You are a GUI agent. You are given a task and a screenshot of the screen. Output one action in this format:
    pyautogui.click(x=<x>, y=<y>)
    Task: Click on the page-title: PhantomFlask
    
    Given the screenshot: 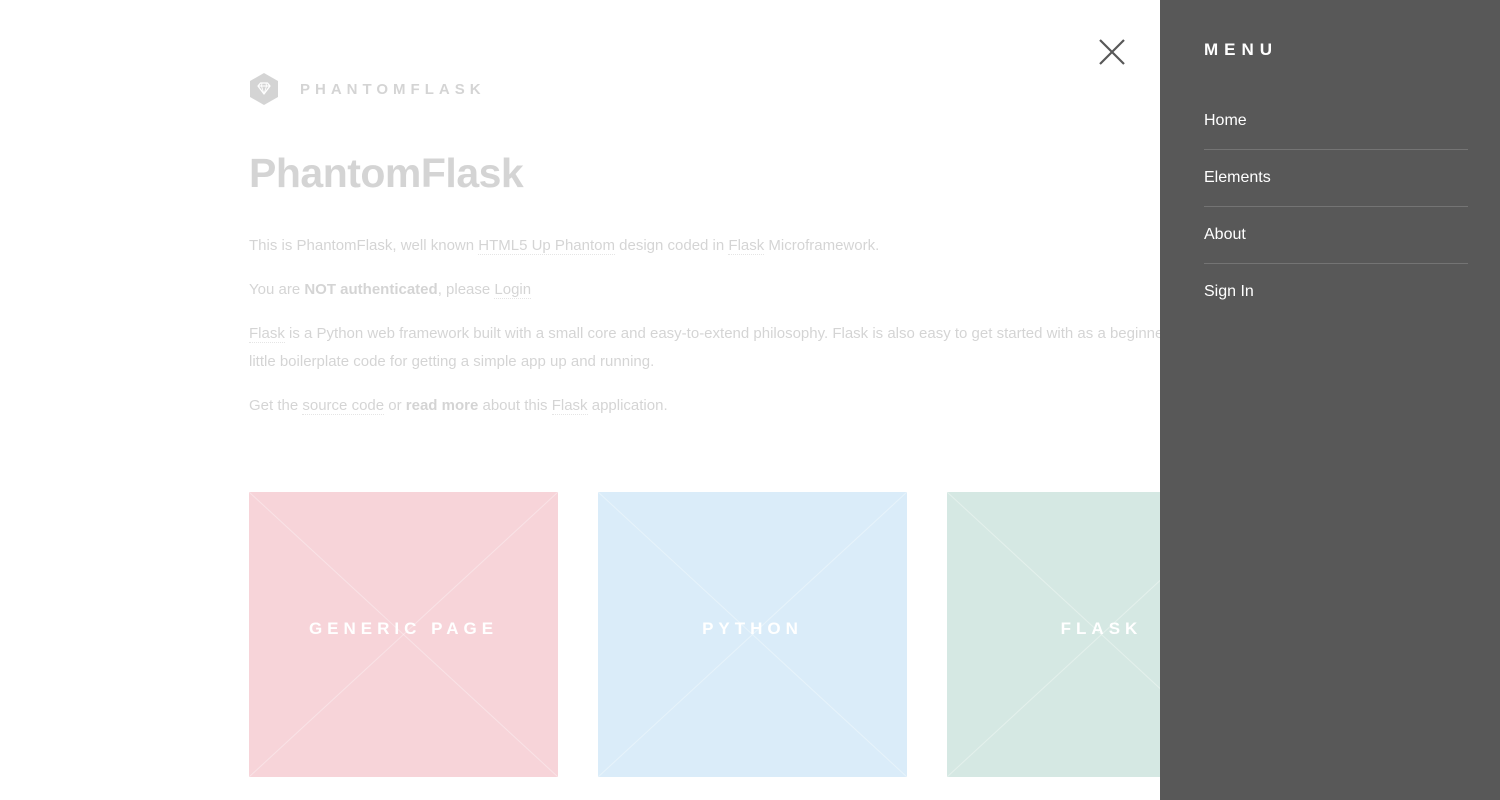 What is the action you would take?
    pyautogui.click(x=386, y=173)
    